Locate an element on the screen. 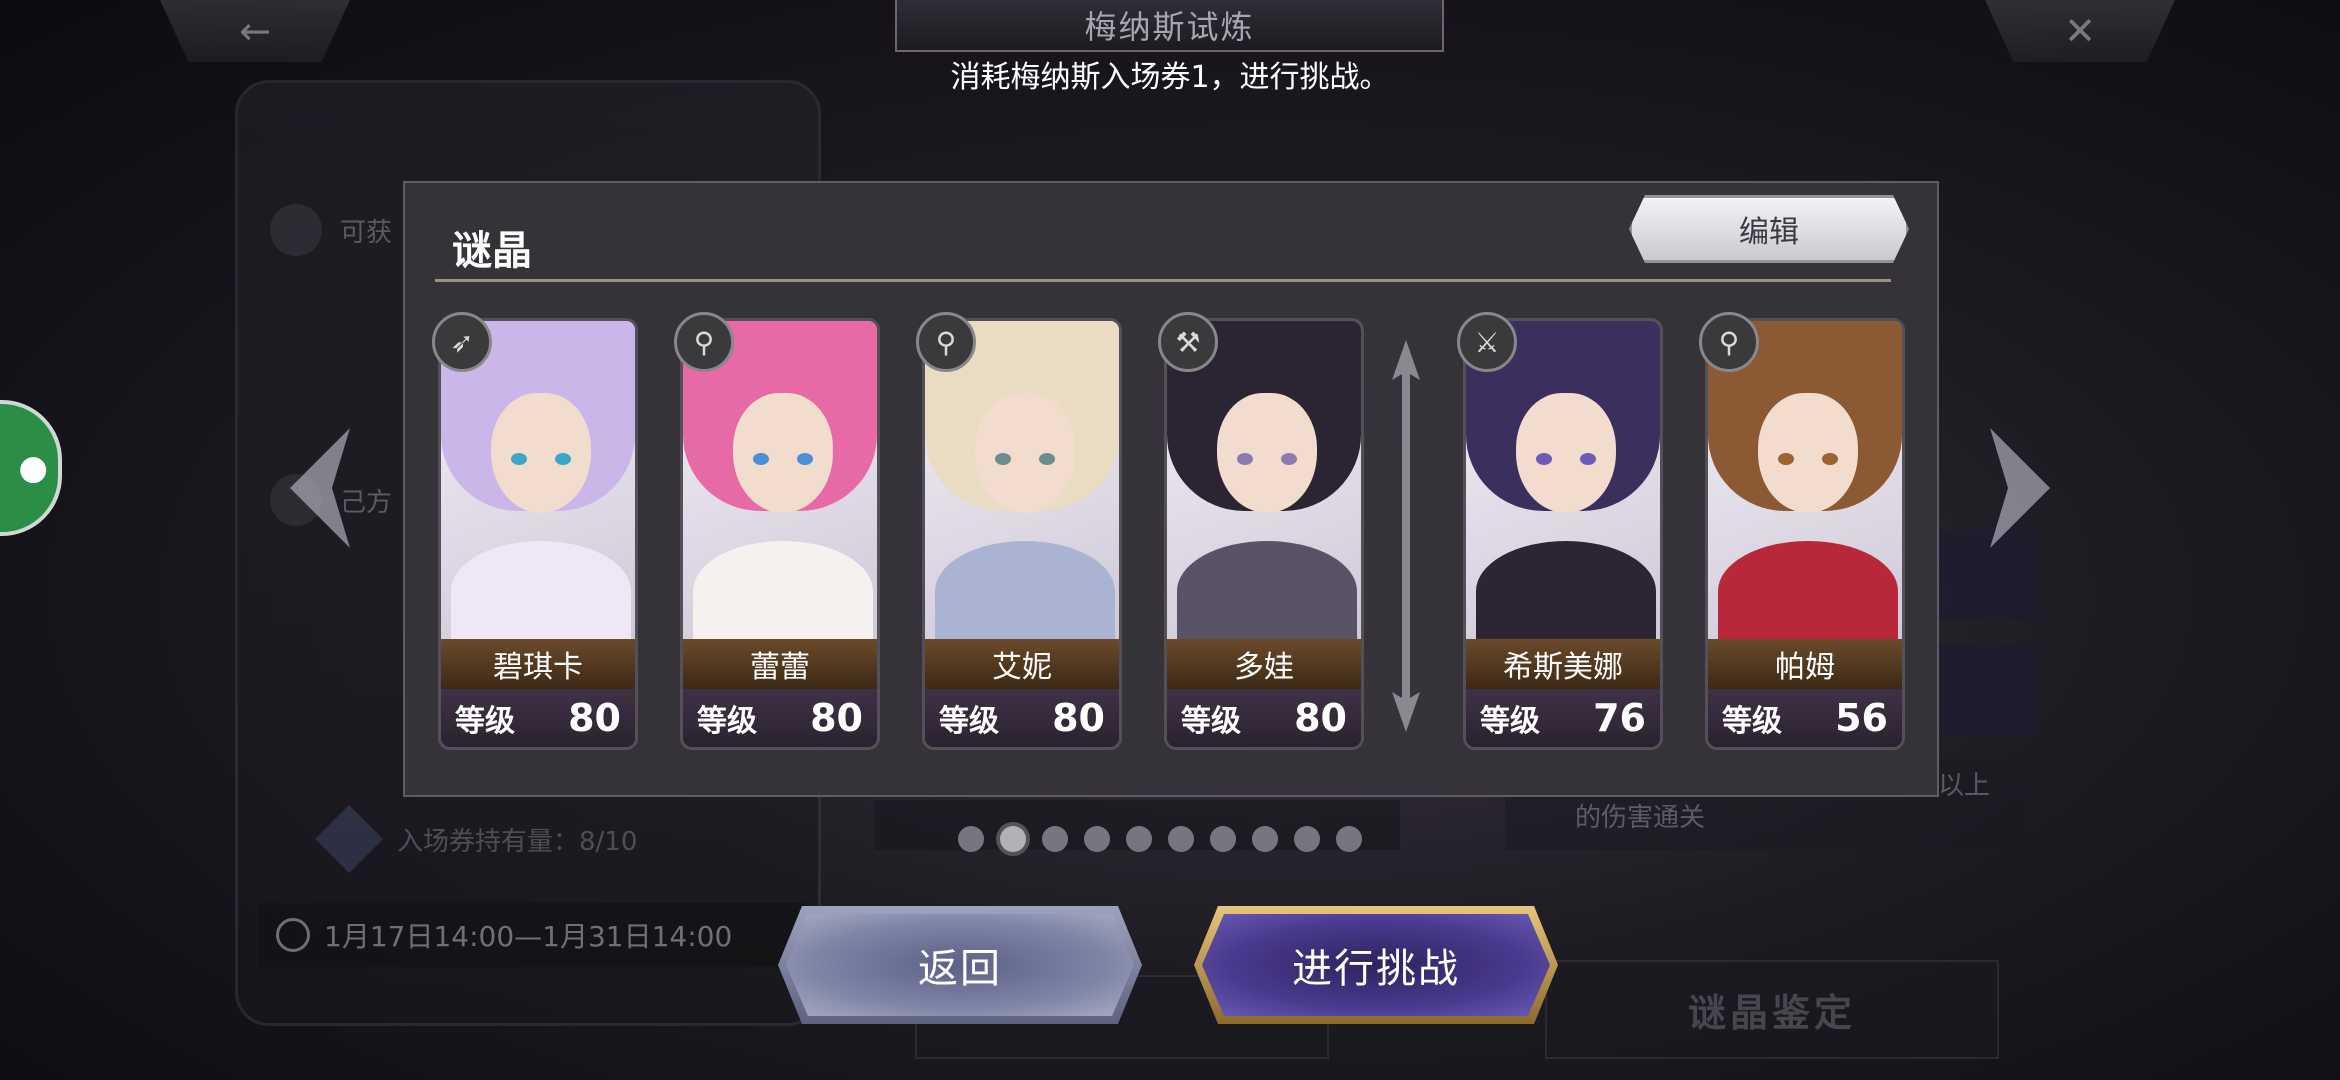 This screenshot has width=2340, height=1080. character-name: 多娃 is located at coordinates (1264, 664).